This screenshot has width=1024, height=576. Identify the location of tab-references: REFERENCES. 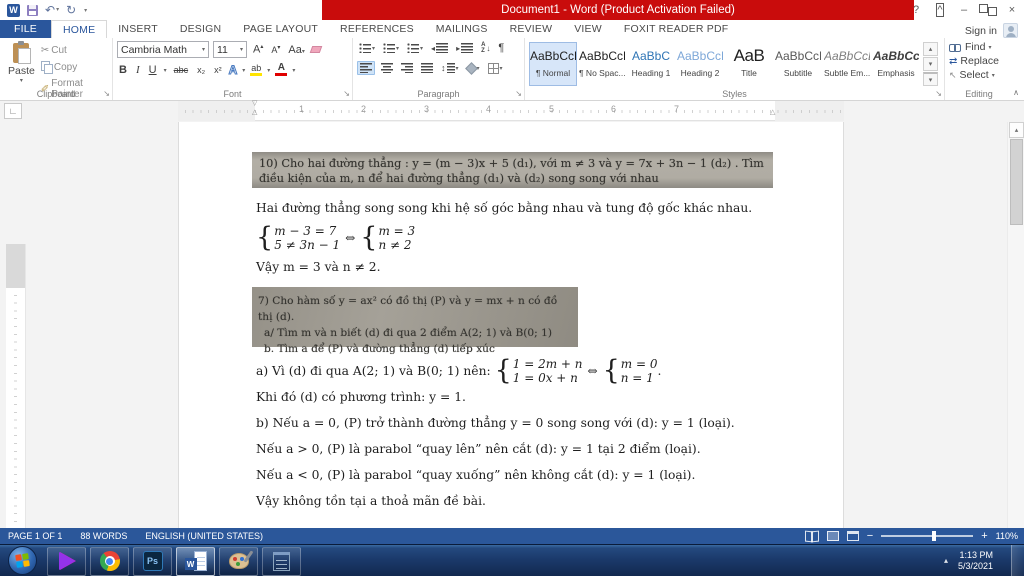
(377, 29).